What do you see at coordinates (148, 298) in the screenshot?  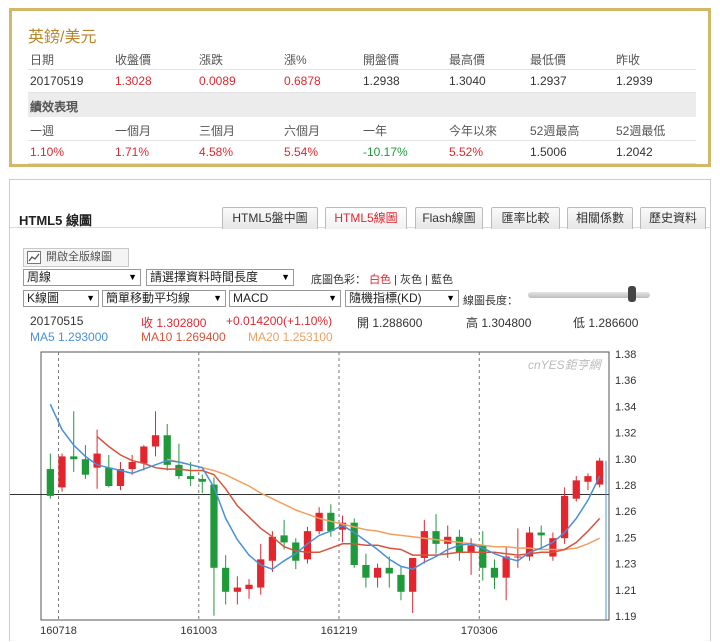 I see `ma-select-value: 簡單移動平均線` at bounding box center [148, 298].